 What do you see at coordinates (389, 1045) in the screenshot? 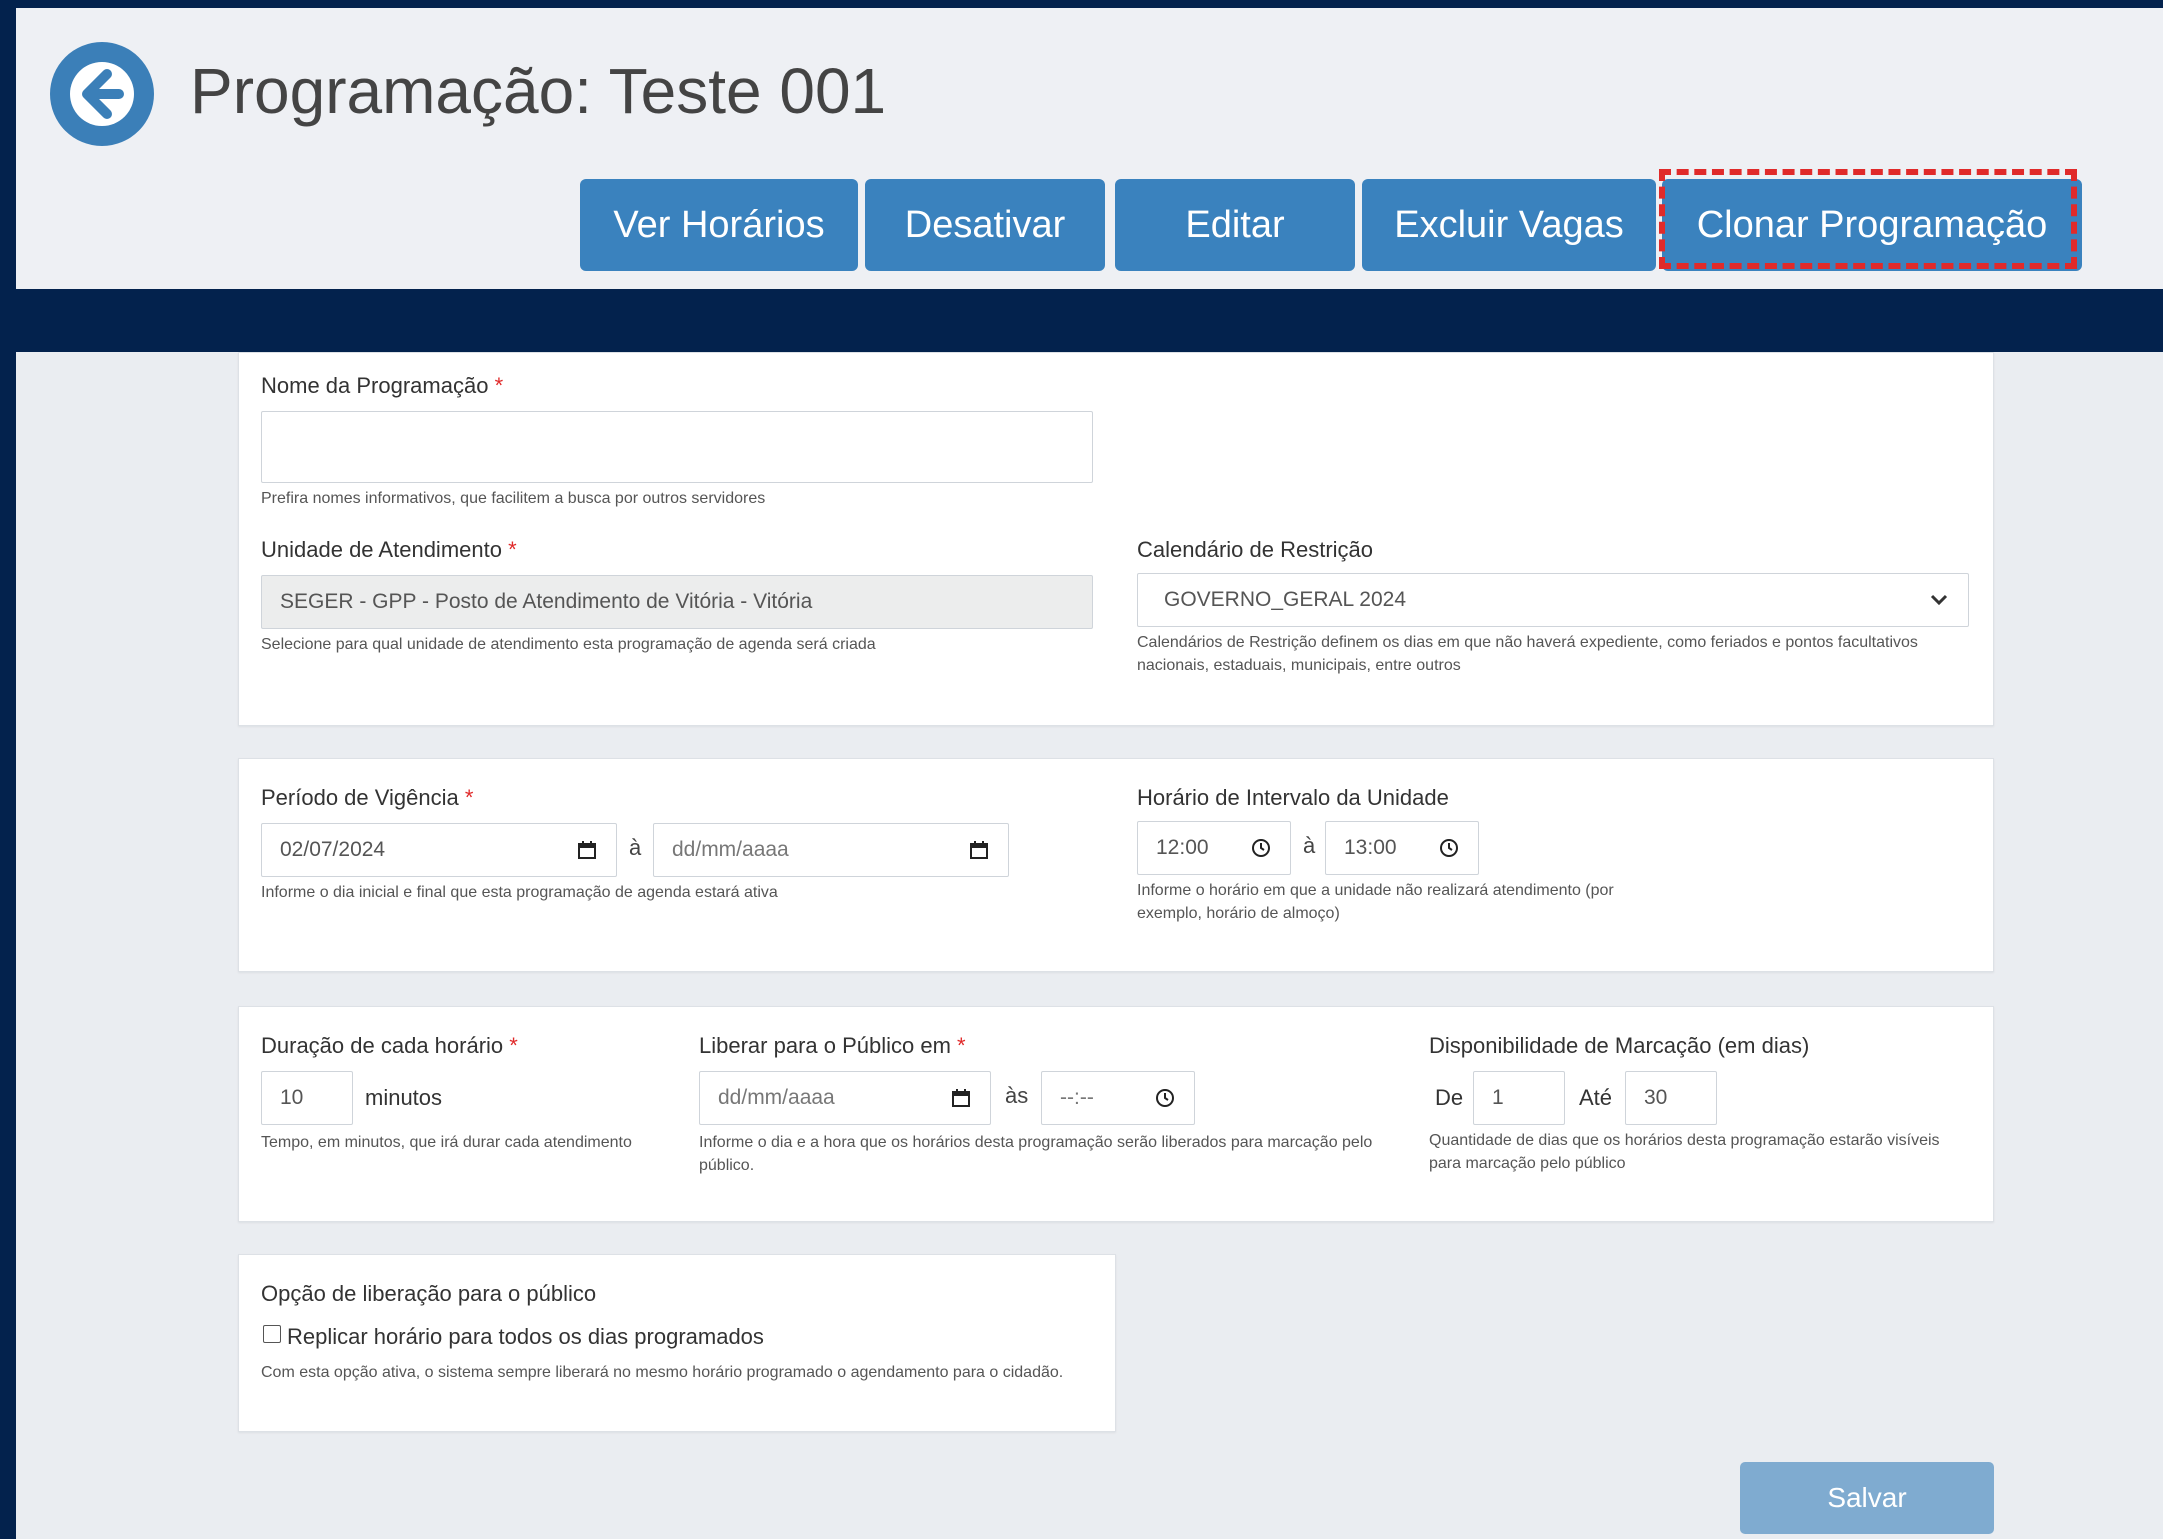
I see `duracao-label: Duração de cada horário *` at bounding box center [389, 1045].